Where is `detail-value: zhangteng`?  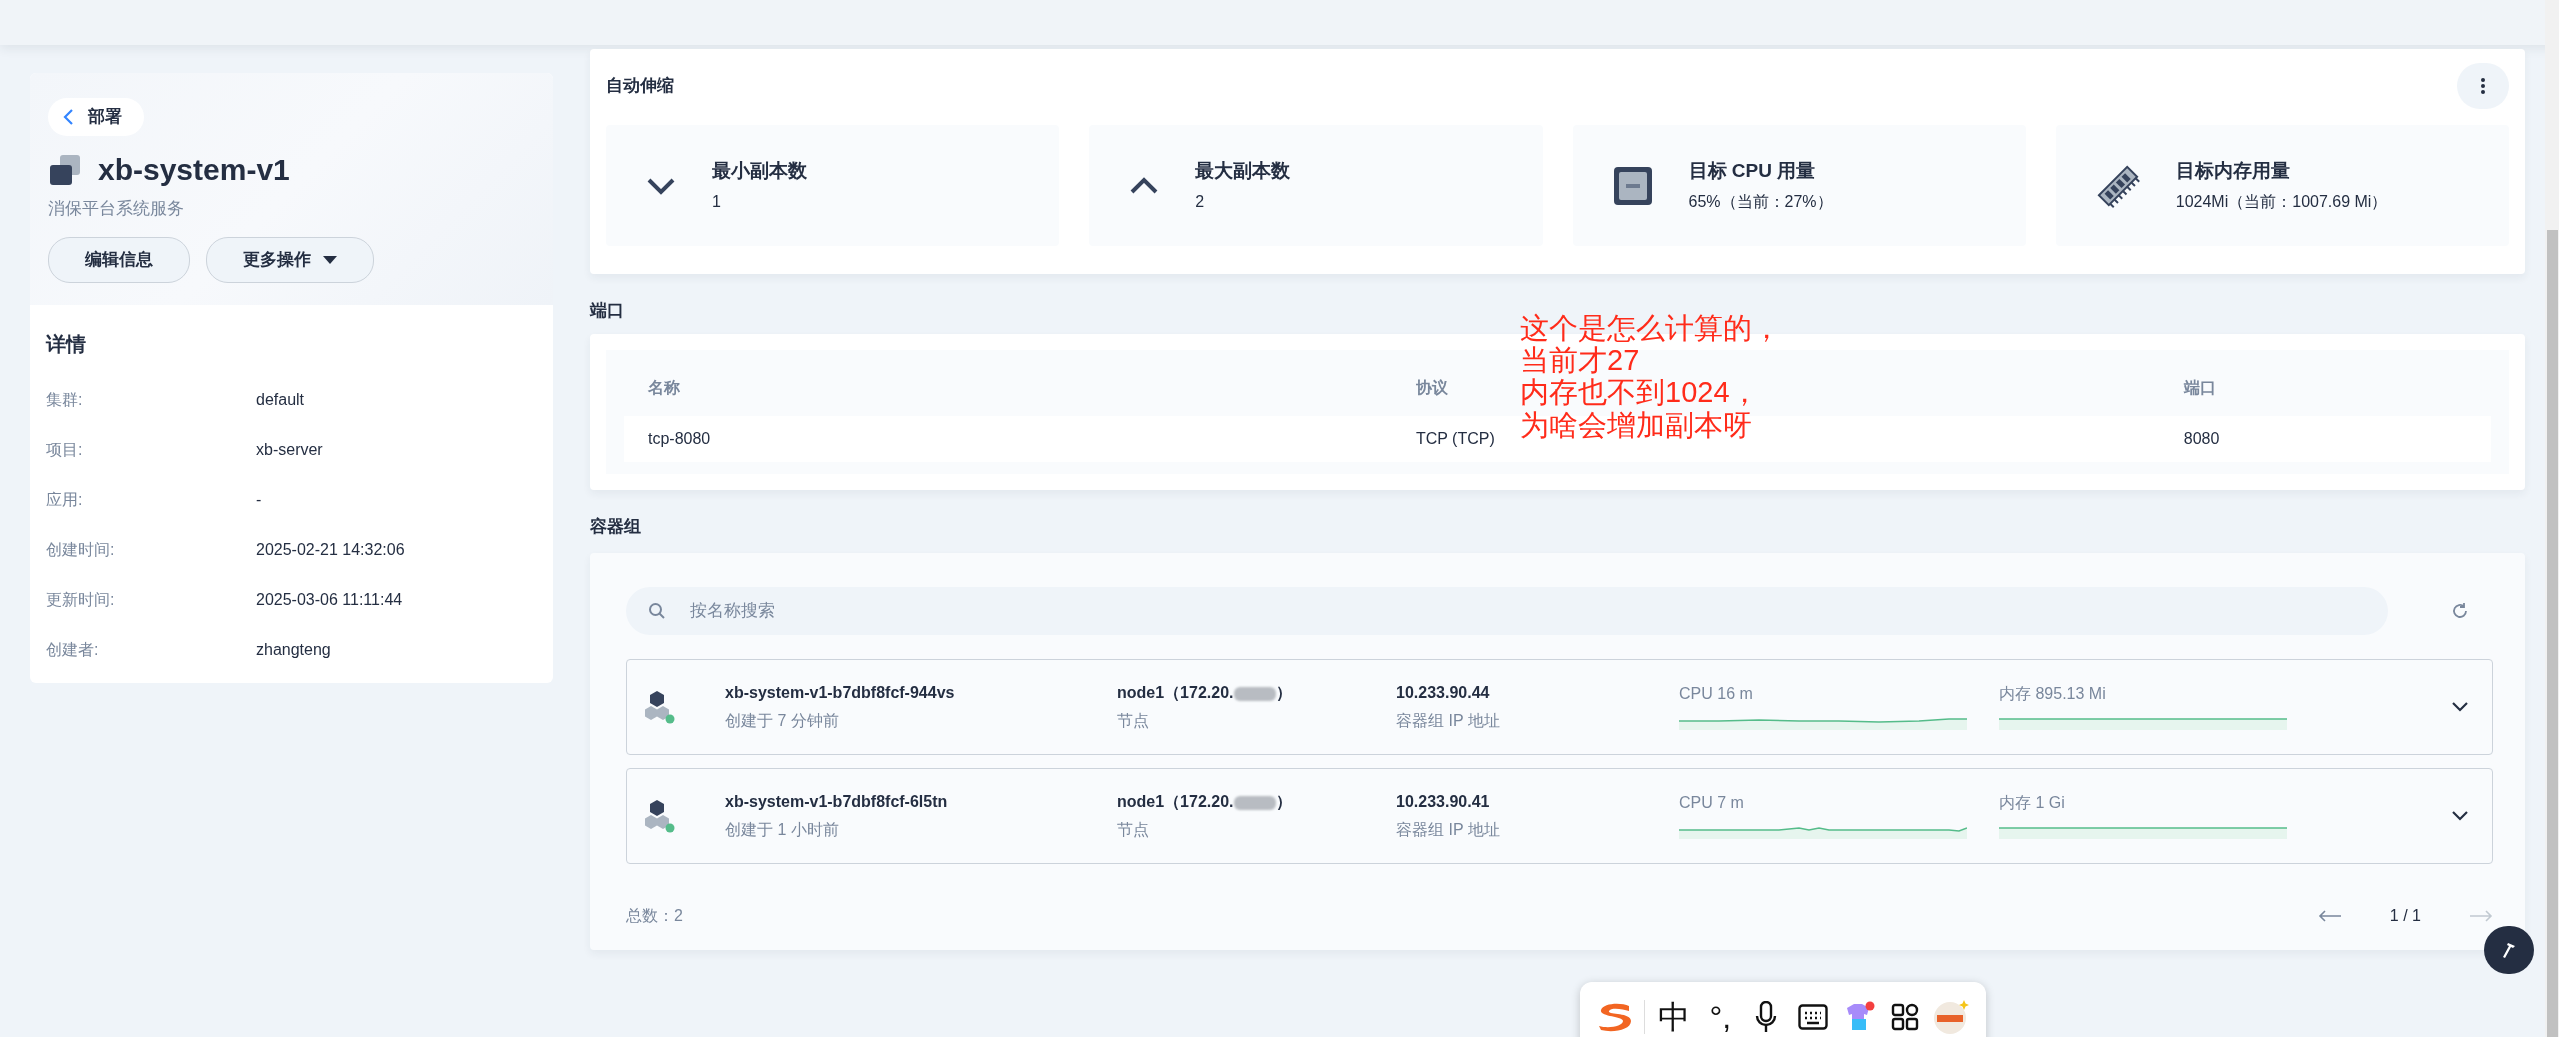
detail-value: zhangteng is located at coordinates (293, 650).